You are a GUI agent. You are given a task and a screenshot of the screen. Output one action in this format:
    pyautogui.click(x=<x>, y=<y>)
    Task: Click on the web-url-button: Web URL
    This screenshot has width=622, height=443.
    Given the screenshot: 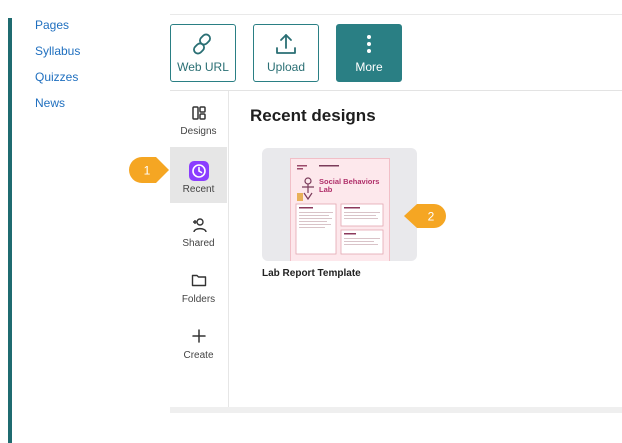 What is the action you would take?
    pyautogui.click(x=203, y=53)
    